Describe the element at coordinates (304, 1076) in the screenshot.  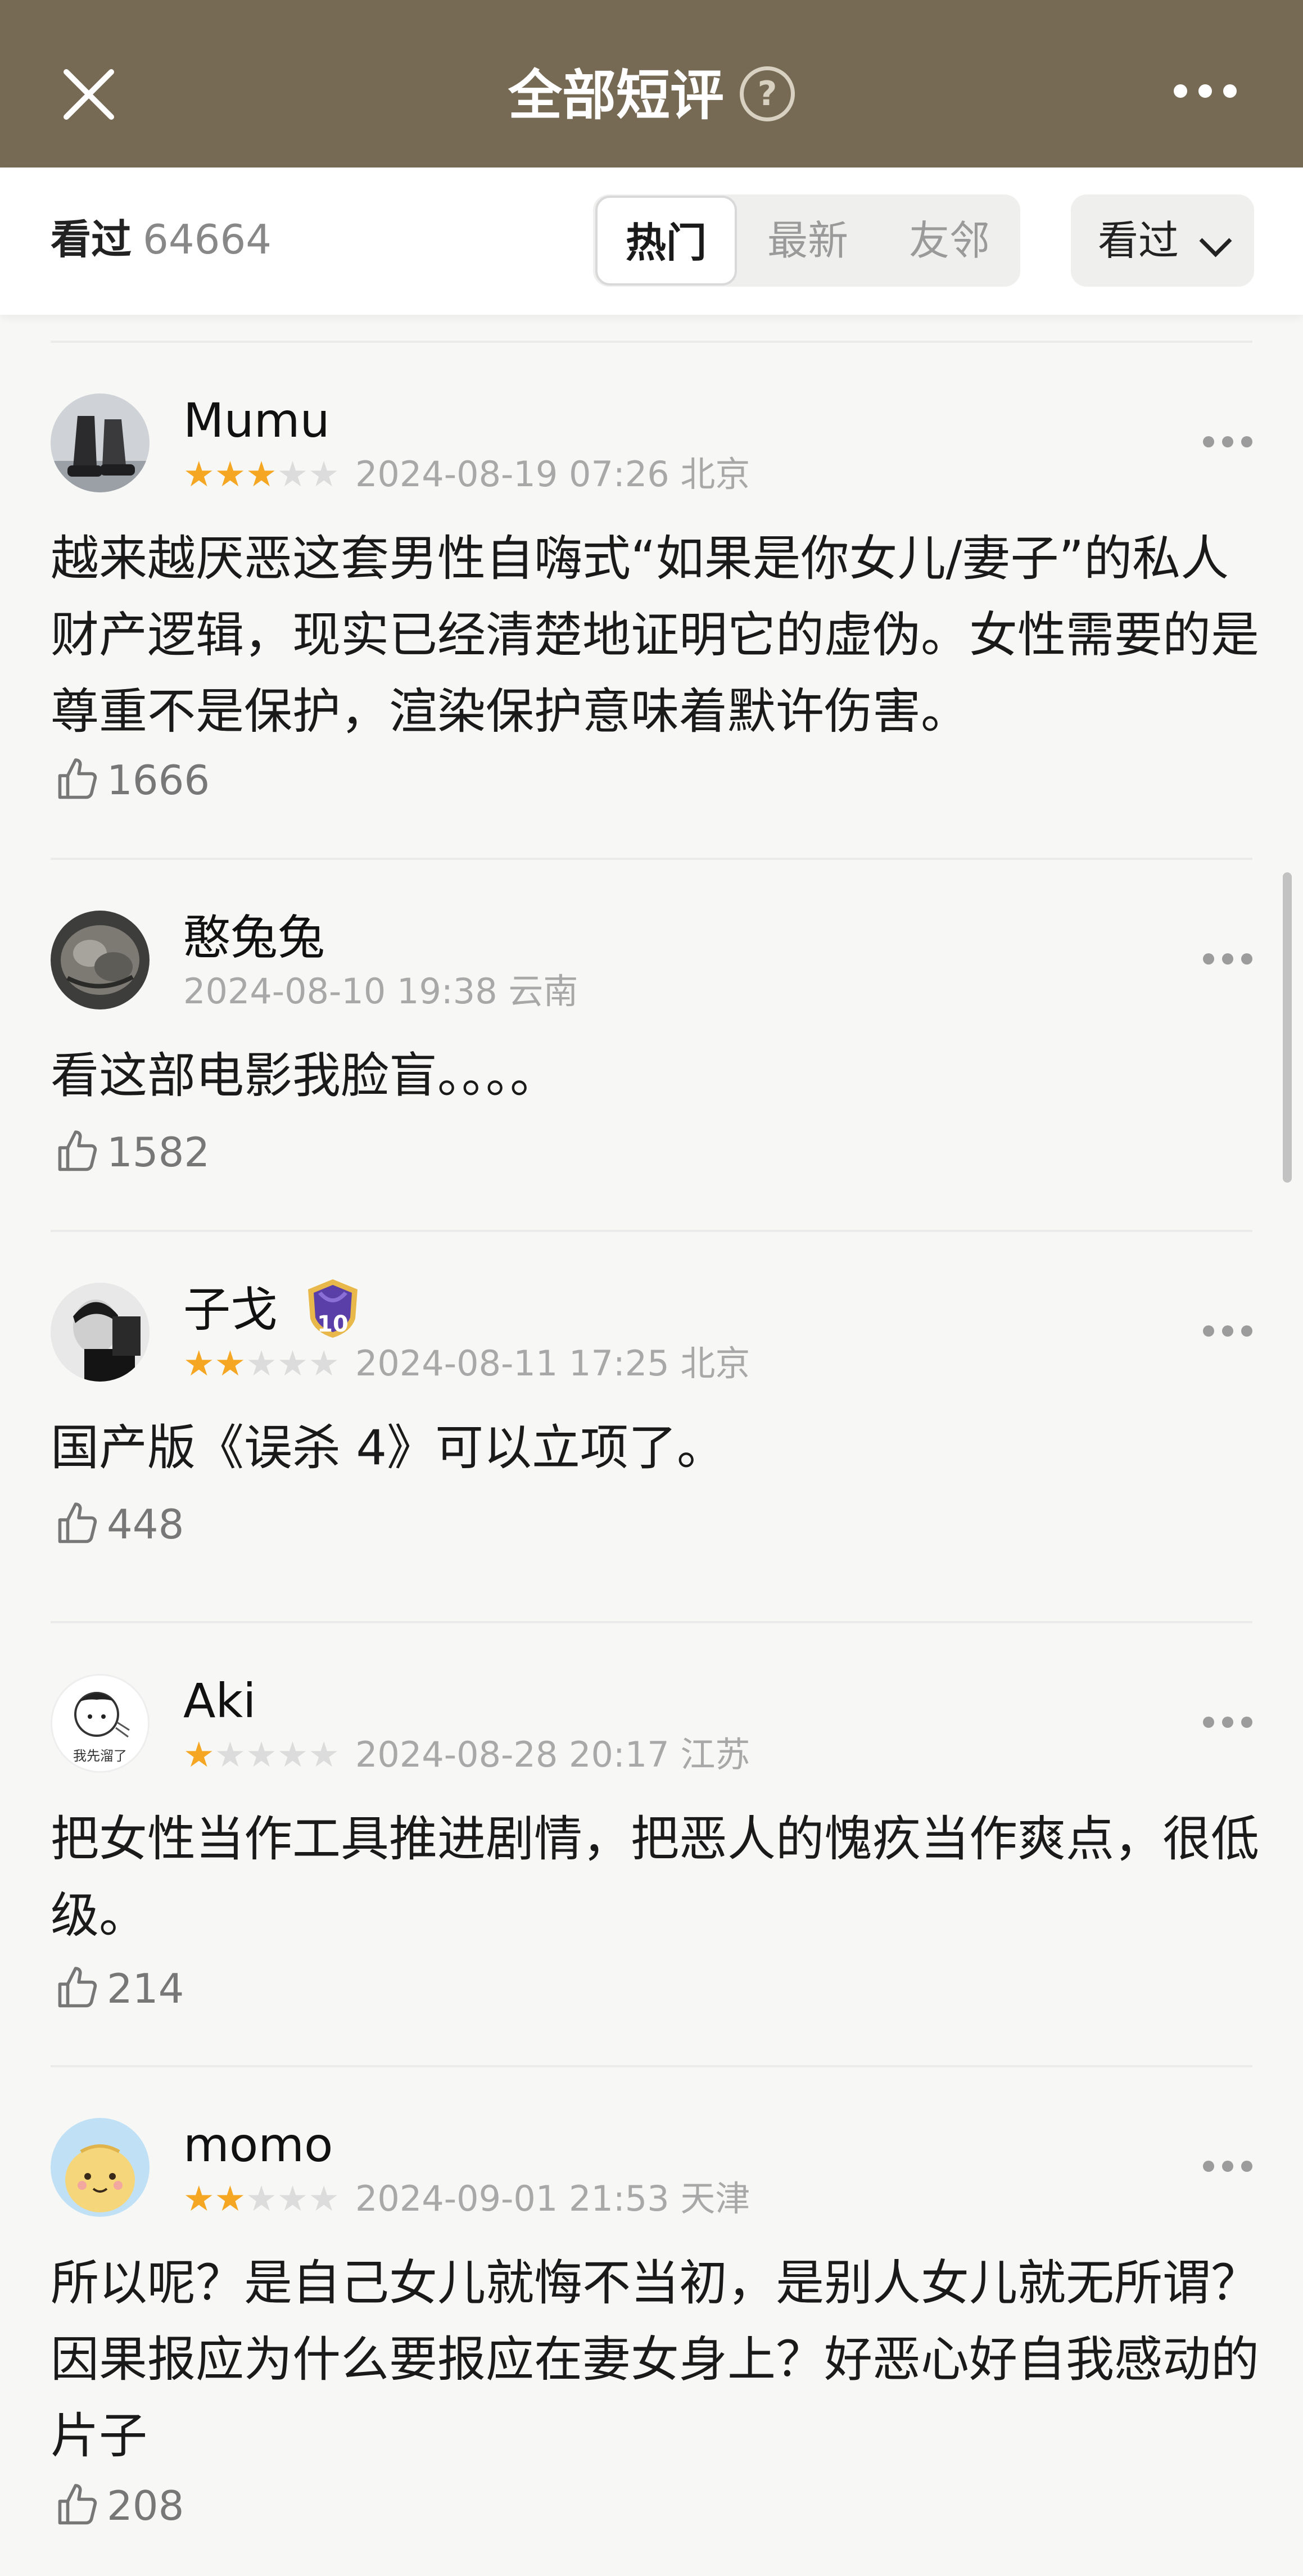
I see `comment-text: 看这部电影我脸盲。。。。` at that location.